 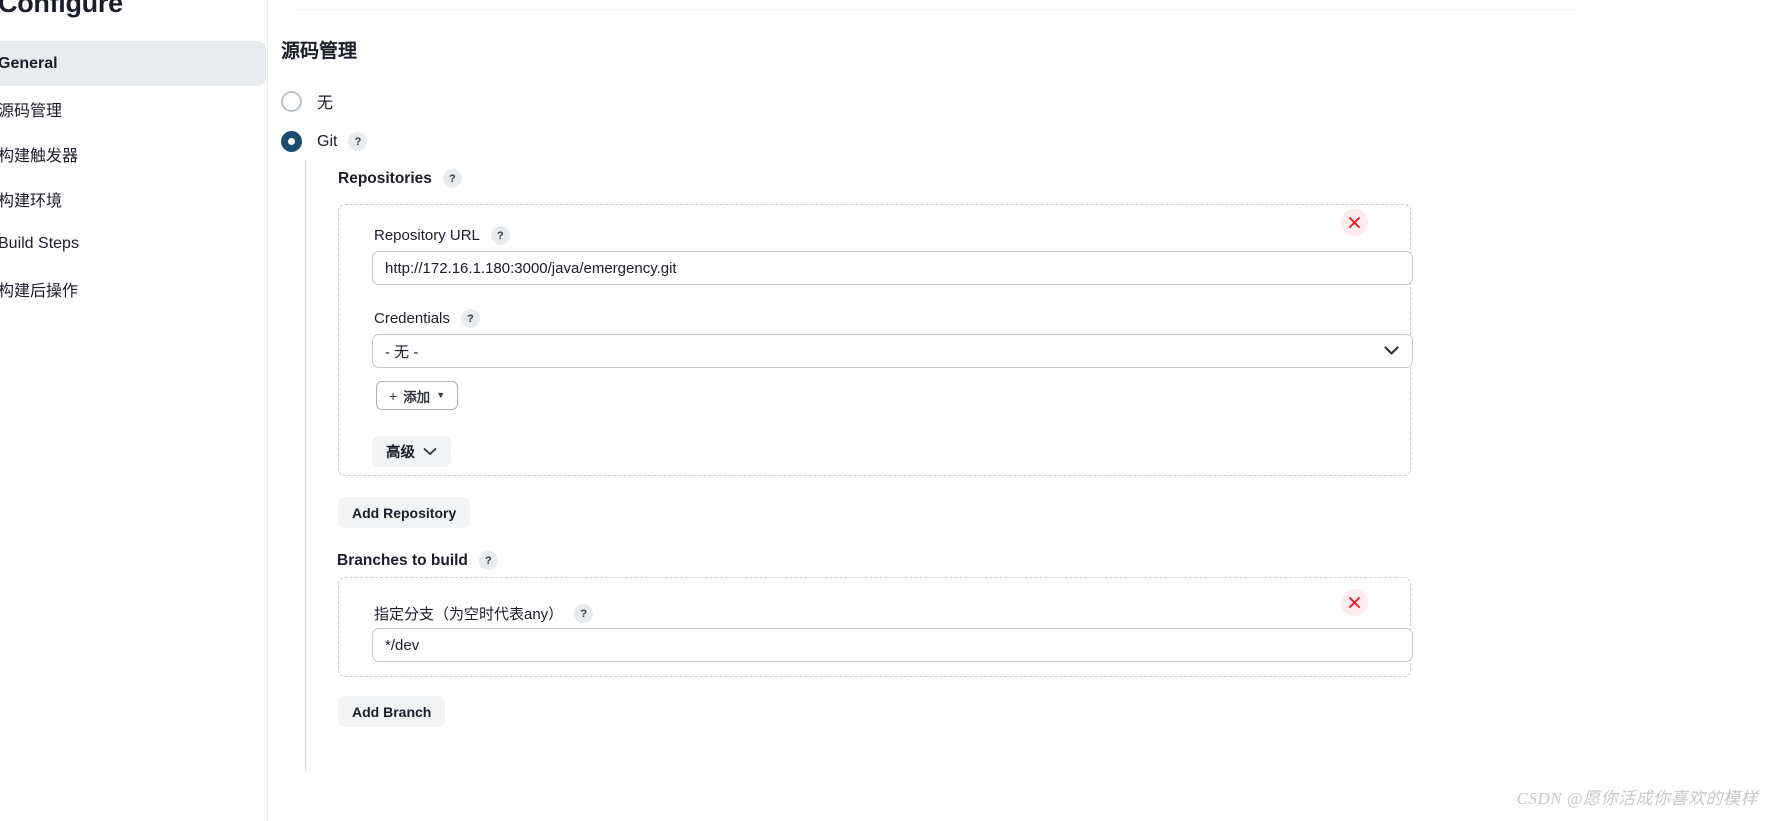 What do you see at coordinates (427, 235) in the screenshot?
I see `repository-url-label: Repository URL` at bounding box center [427, 235].